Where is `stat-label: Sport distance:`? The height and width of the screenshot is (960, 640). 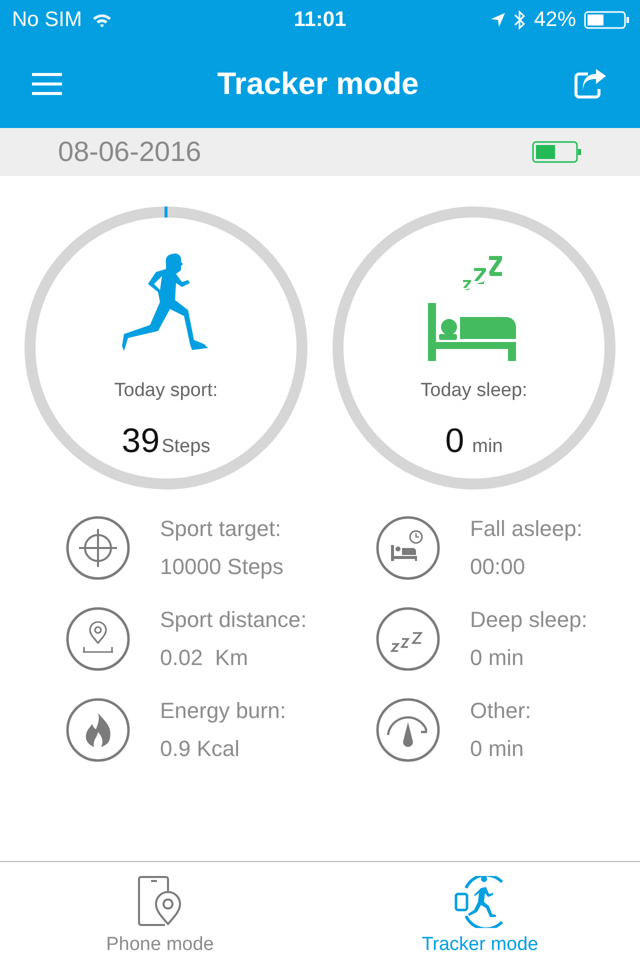
stat-label: Sport distance: is located at coordinates (233, 620).